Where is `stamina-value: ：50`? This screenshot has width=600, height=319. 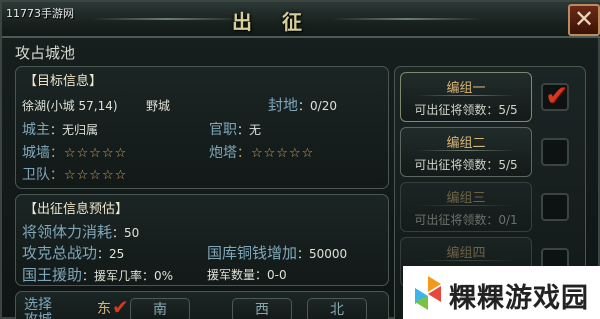 stamina-value: ：50 is located at coordinates (126, 233).